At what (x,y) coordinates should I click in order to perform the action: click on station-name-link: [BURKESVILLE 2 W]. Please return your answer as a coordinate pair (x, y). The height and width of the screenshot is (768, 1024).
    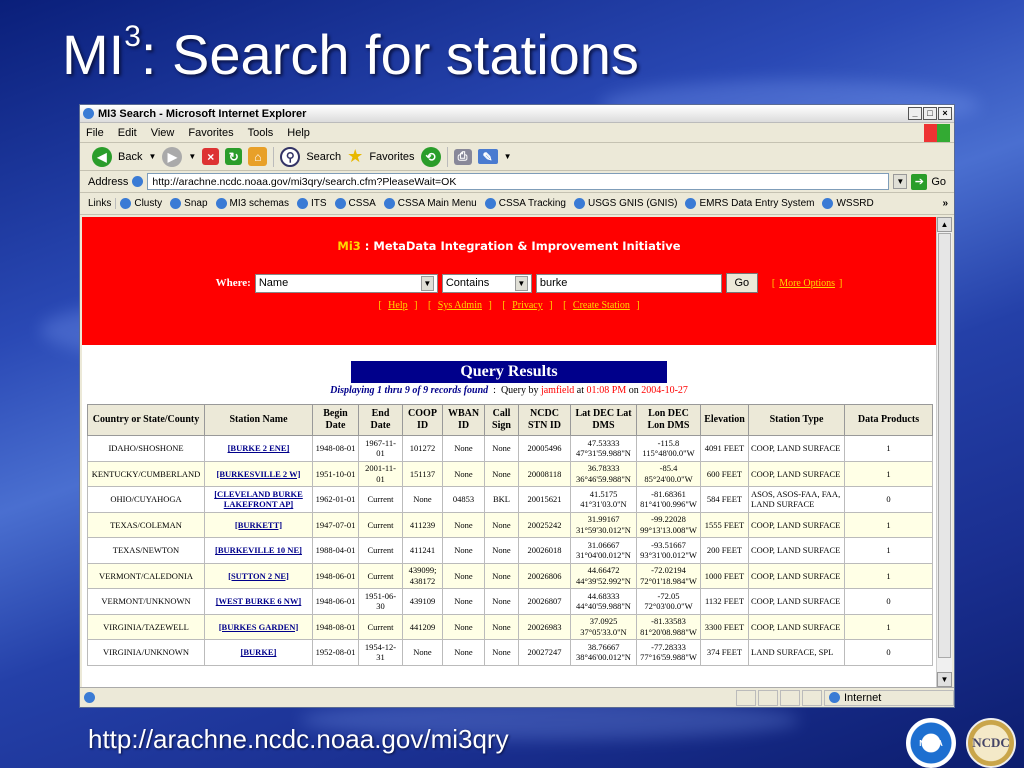
    Looking at the image, I should click on (258, 473).